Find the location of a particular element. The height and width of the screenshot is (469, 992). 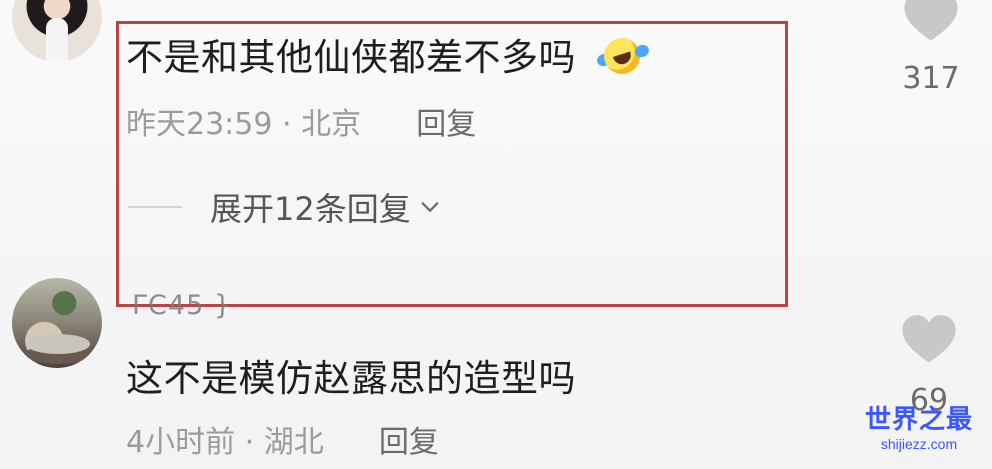

like-count: 317 is located at coordinates (931, 78).